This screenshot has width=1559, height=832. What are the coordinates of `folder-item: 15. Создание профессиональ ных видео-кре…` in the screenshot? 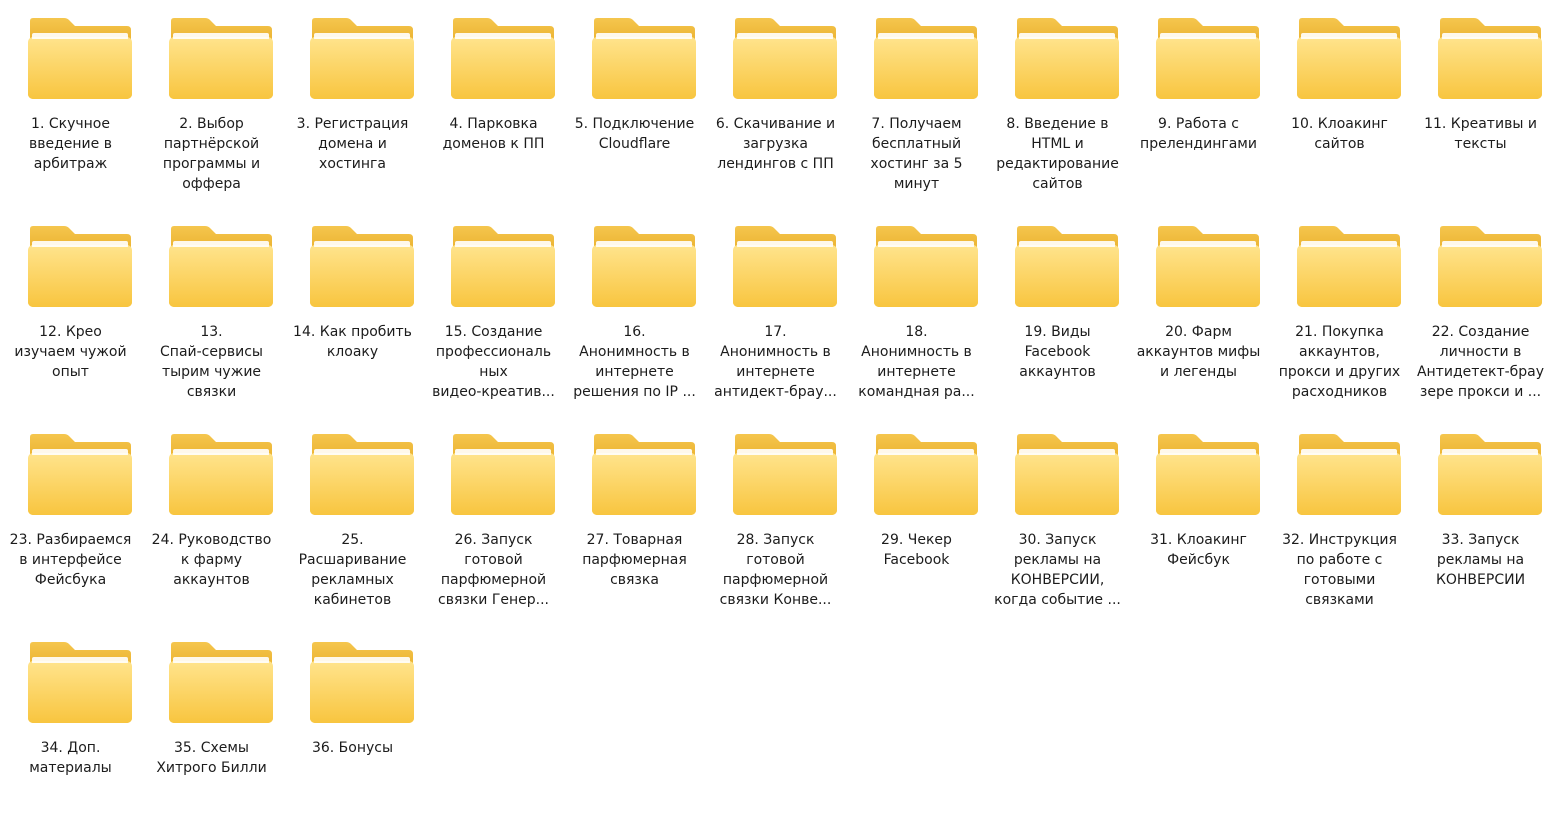 It's located at (493, 312).